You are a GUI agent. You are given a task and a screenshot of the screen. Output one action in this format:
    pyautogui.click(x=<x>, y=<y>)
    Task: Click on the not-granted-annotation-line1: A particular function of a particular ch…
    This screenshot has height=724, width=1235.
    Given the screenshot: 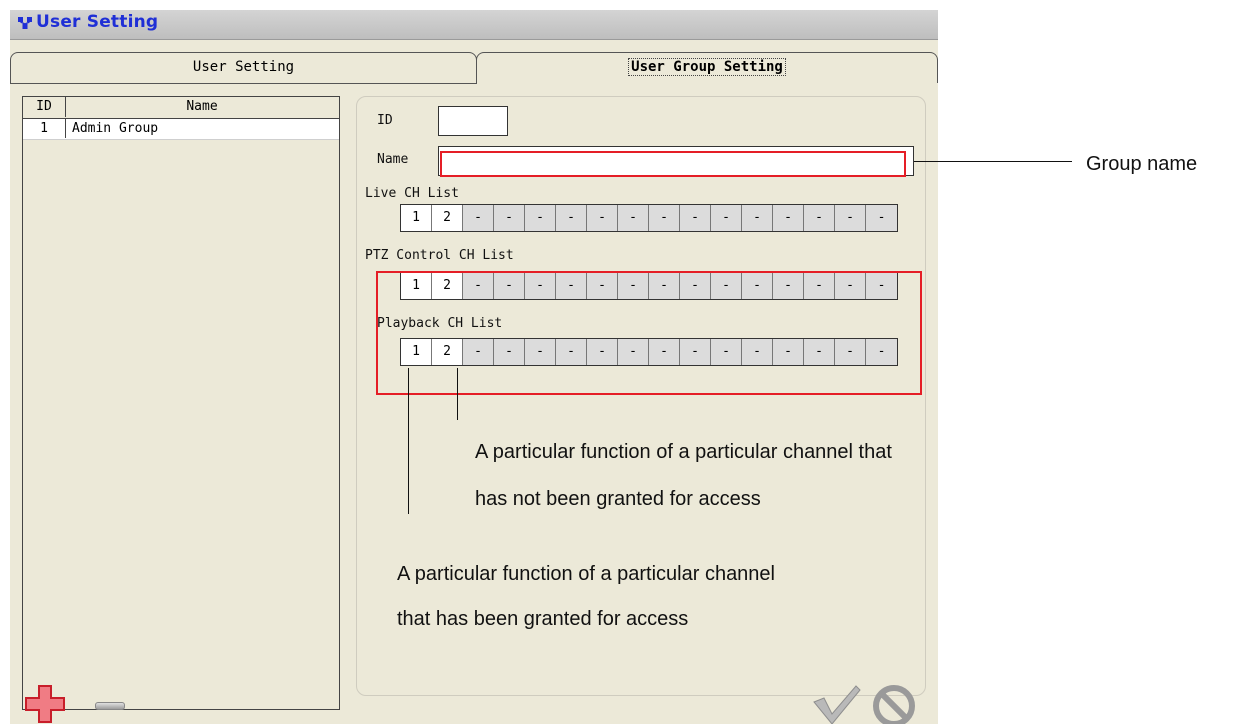 What is the action you would take?
    pyautogui.click(x=683, y=452)
    